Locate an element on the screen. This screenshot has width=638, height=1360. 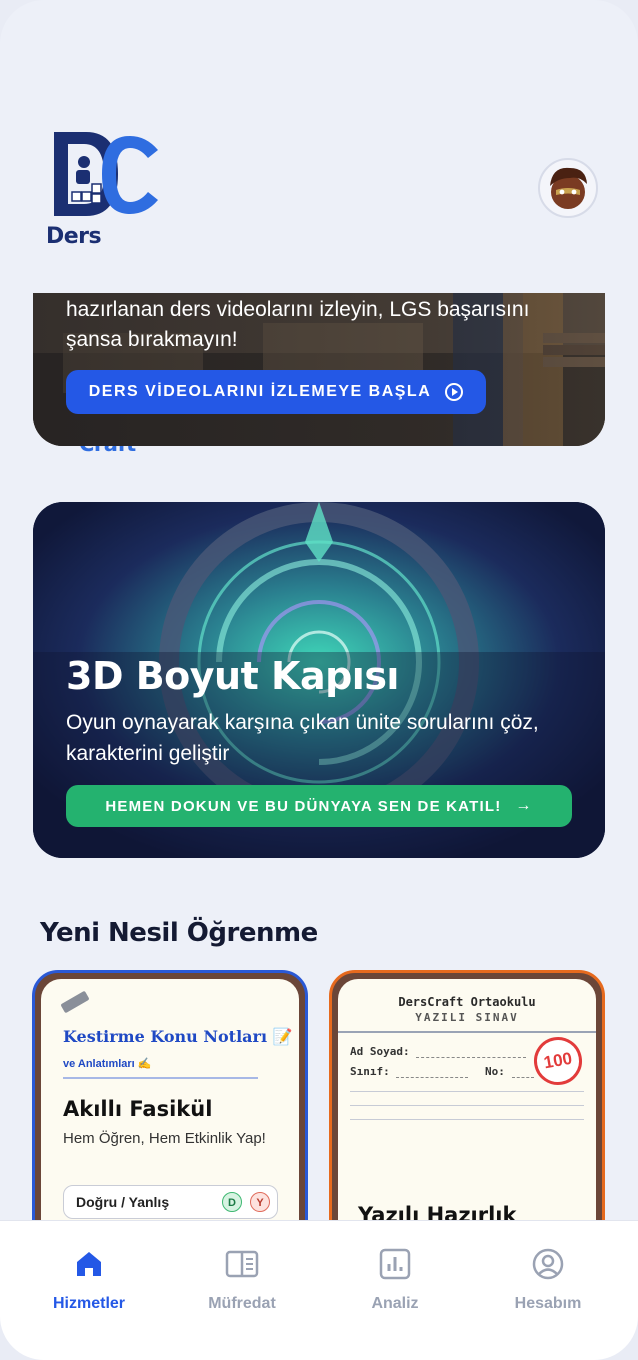
user-circle-icon is located at coordinates (548, 1264).